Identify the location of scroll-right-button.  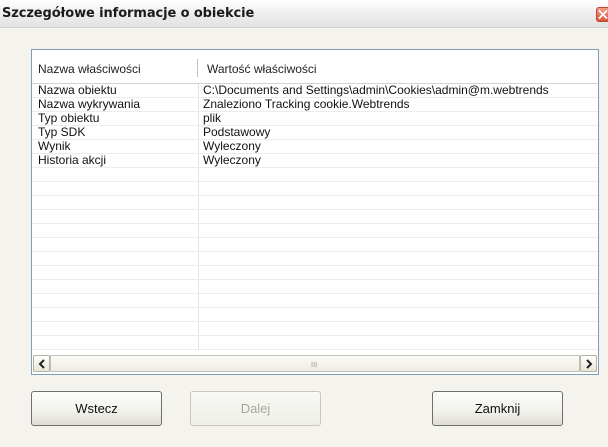
(588, 363).